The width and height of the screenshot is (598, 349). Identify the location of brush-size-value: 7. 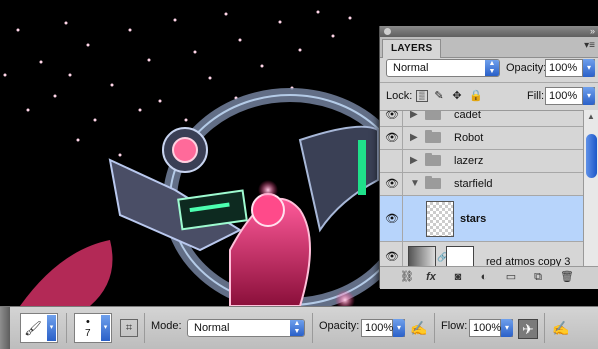
(88, 333).